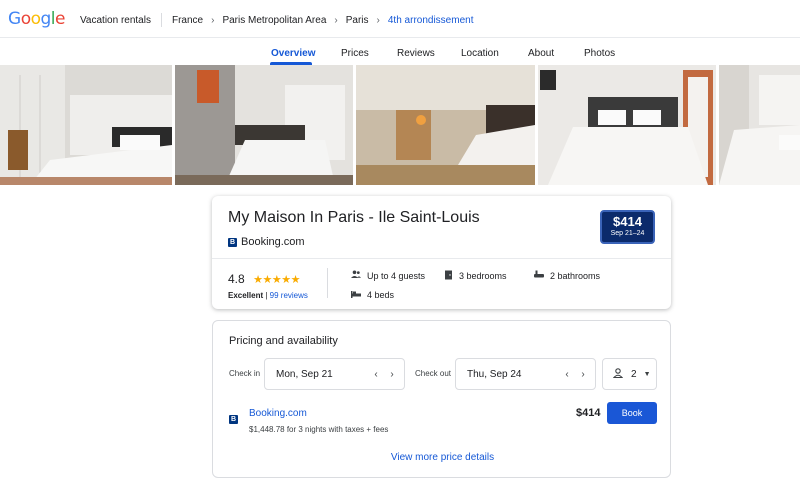 Image resolution: width=800 pixels, height=481 pixels. I want to click on tab-overview: Overview, so click(293, 53).